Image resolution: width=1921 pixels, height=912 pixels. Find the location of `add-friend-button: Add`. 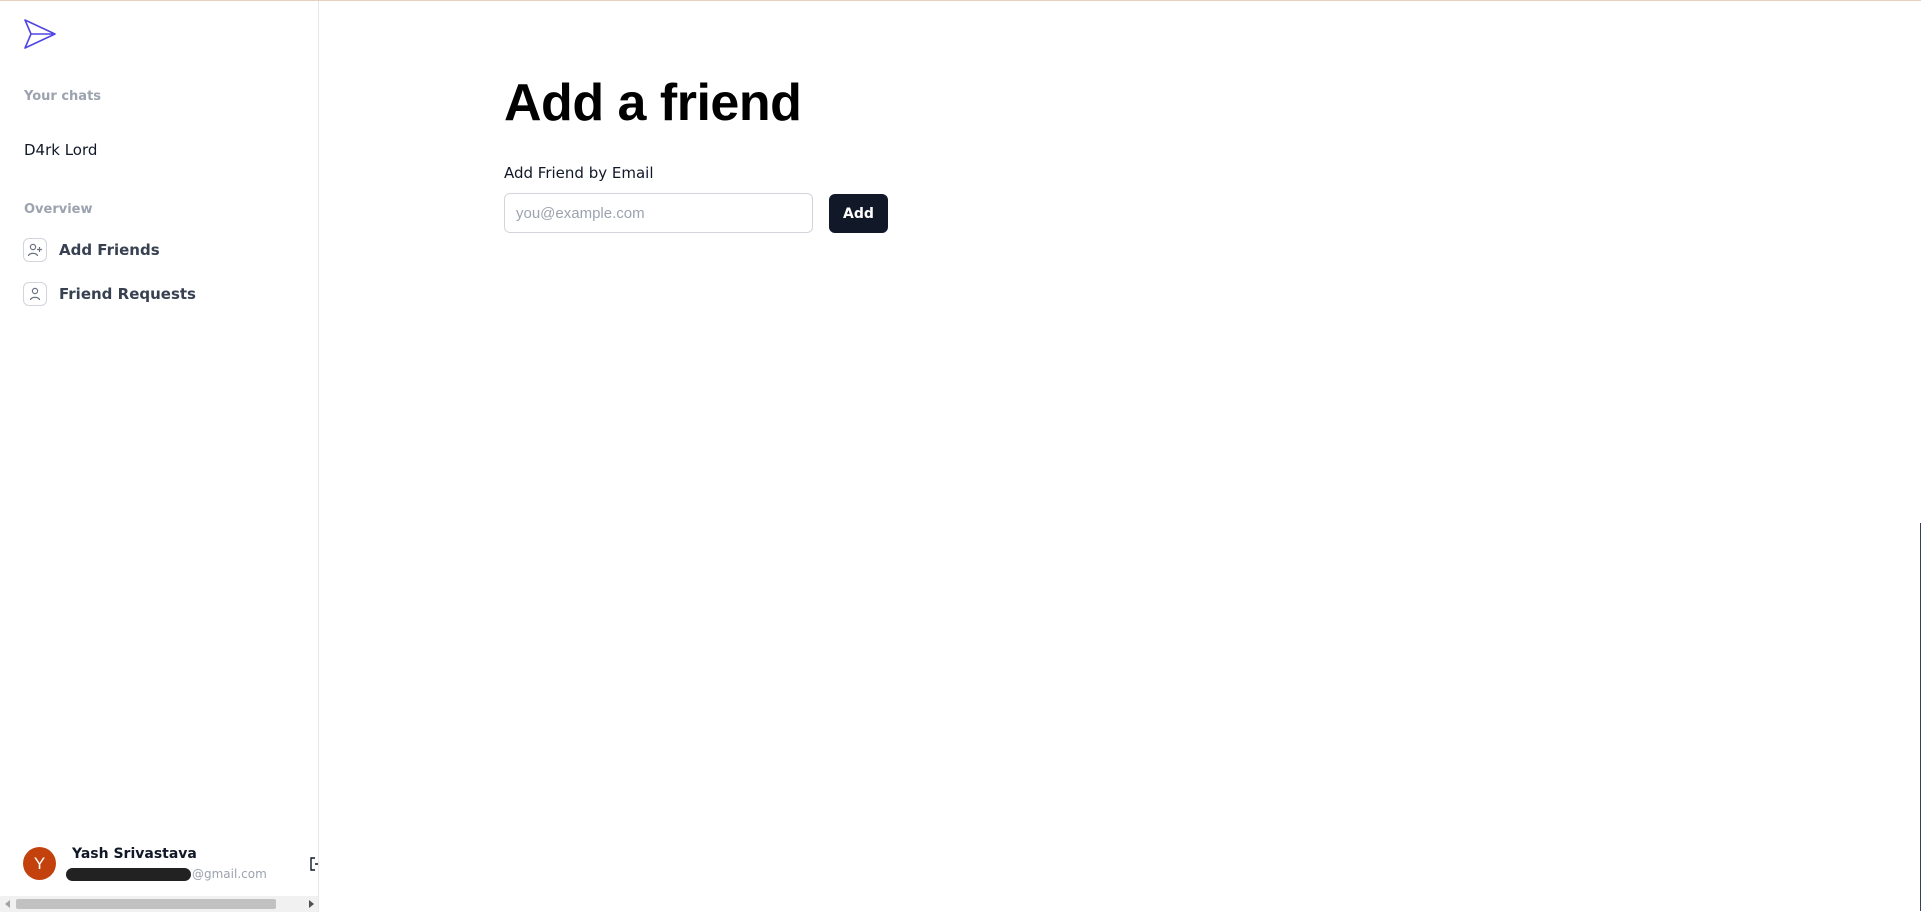

add-friend-button: Add is located at coordinates (858, 213).